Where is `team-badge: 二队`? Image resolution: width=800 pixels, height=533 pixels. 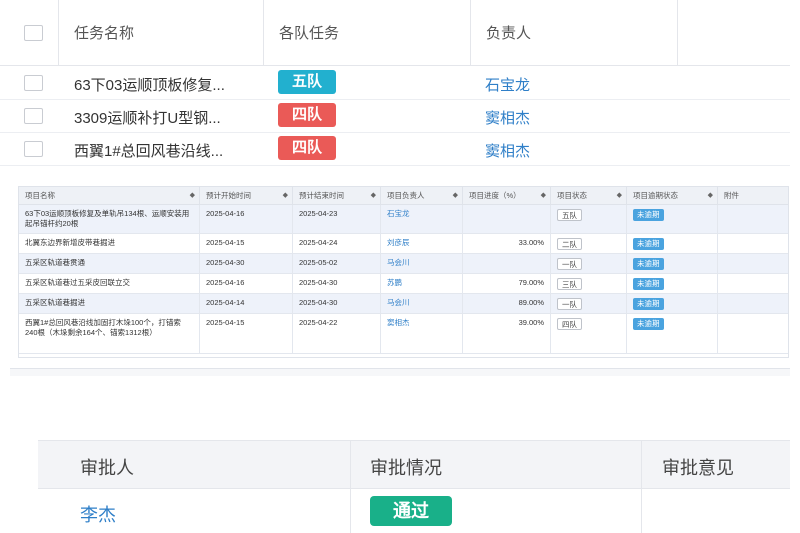 team-badge: 二队 is located at coordinates (569, 244).